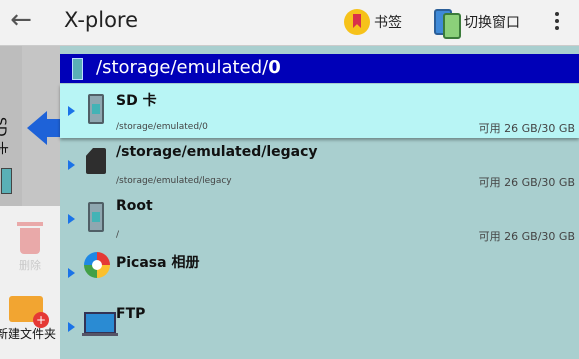 Image resolution: width=579 pixels, height=359 pixels. Describe the element at coordinates (53, 128) in the screenshot. I see `left-arrow-tail` at that location.